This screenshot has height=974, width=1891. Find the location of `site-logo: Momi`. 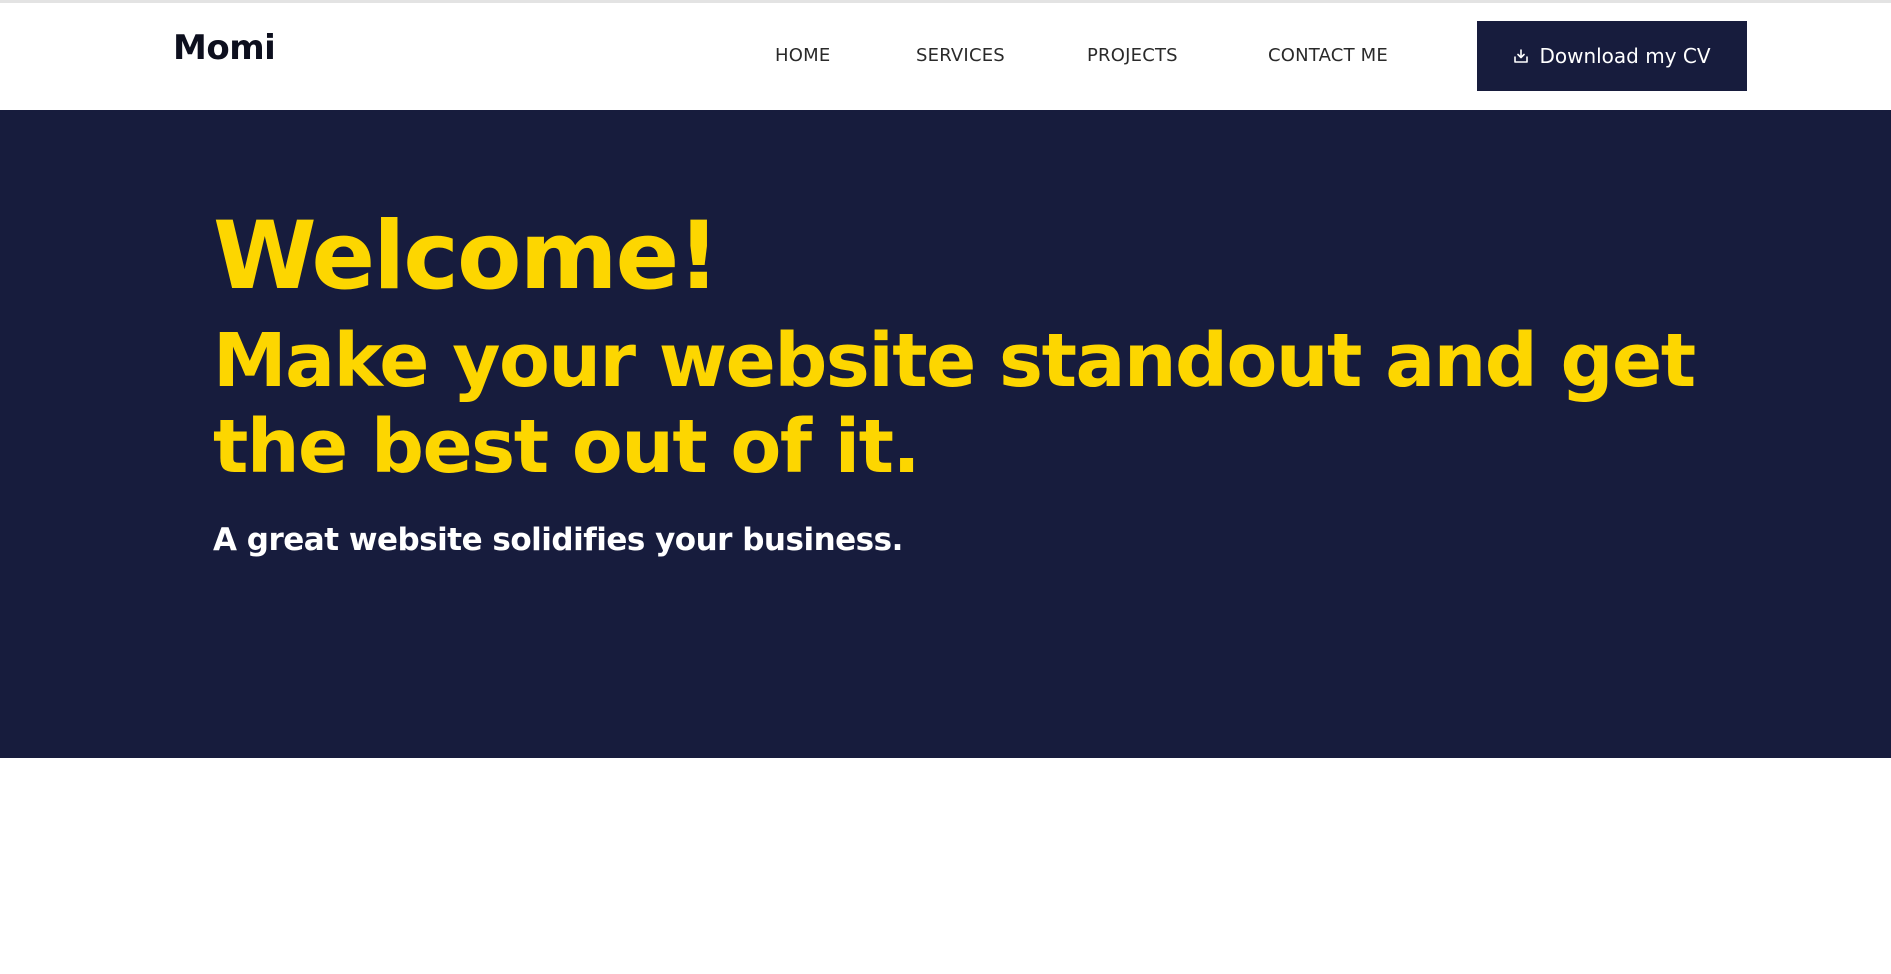

site-logo: Momi is located at coordinates (224, 48).